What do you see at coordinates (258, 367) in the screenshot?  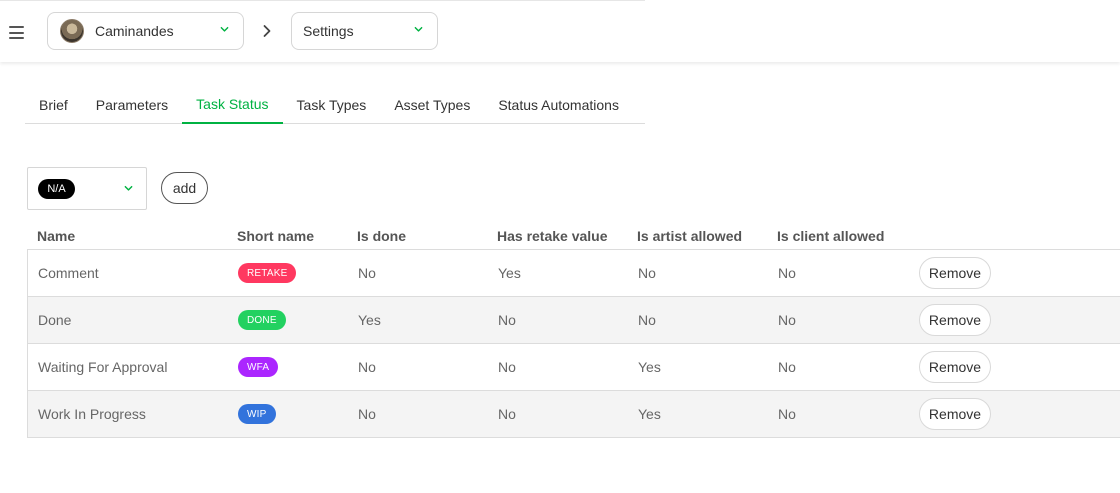 I see `status-badge: WFA` at bounding box center [258, 367].